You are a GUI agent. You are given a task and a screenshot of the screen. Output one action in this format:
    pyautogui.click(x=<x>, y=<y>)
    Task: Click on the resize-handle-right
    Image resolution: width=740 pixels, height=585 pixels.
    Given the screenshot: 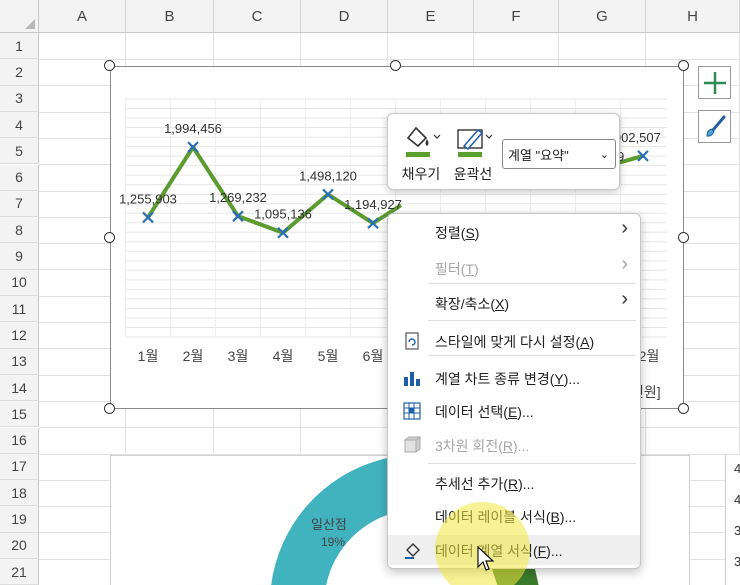 What is the action you would take?
    pyautogui.click(x=683, y=237)
    